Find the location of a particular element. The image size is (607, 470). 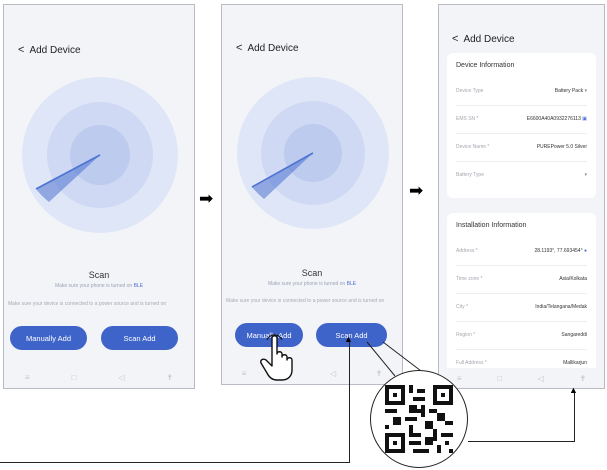

field-label: Battery Type is located at coordinates (470, 175).